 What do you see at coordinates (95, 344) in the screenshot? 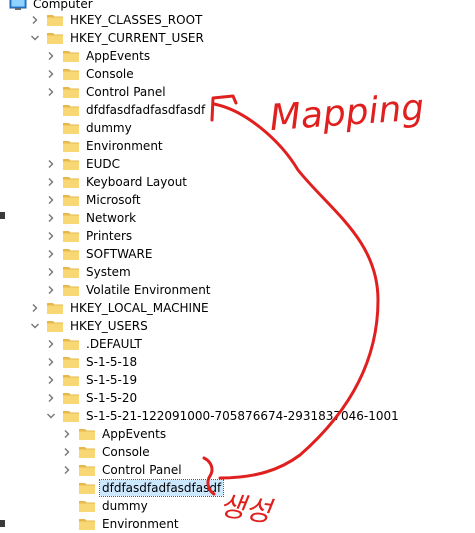
I see `tree-item: .DEFAULT` at bounding box center [95, 344].